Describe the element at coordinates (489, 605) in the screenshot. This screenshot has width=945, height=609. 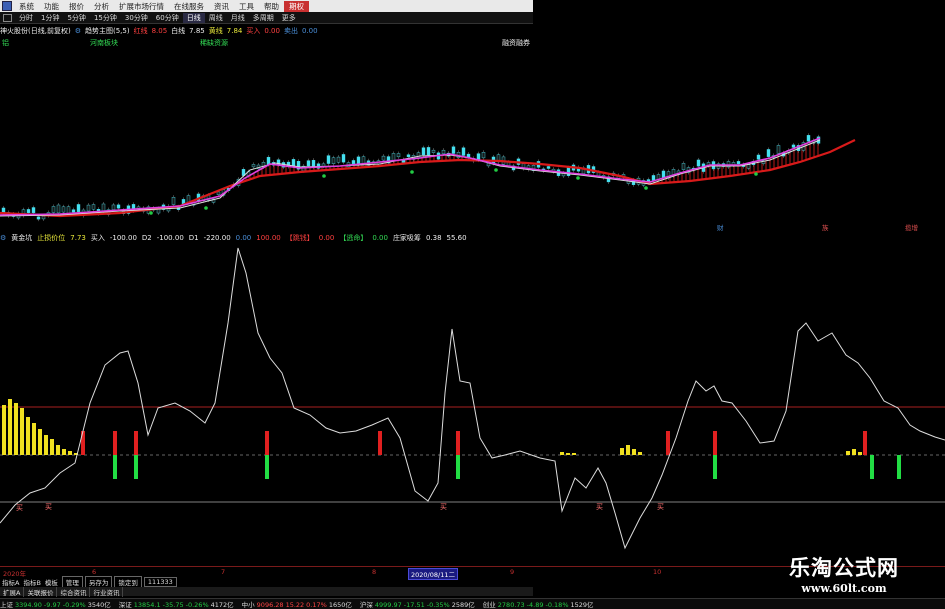
I see `index-name: 创业` at that location.